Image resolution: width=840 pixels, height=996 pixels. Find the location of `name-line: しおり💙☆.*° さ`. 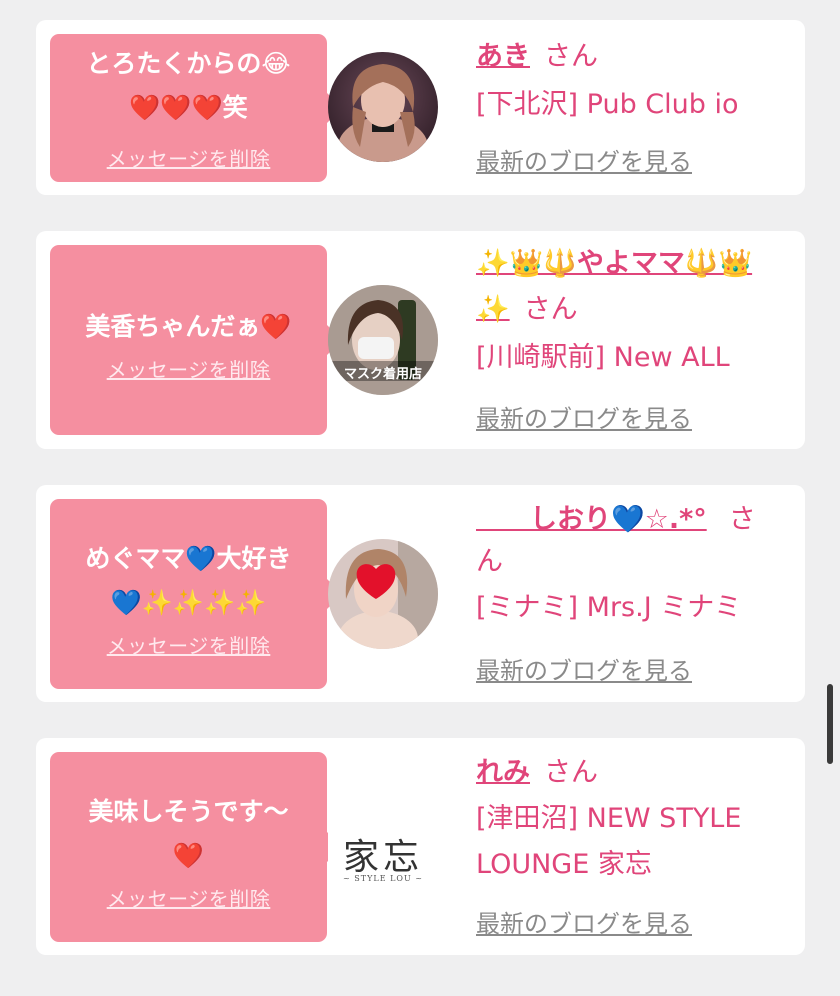

name-line: しおり💙☆.*° さ is located at coordinates (633, 520).